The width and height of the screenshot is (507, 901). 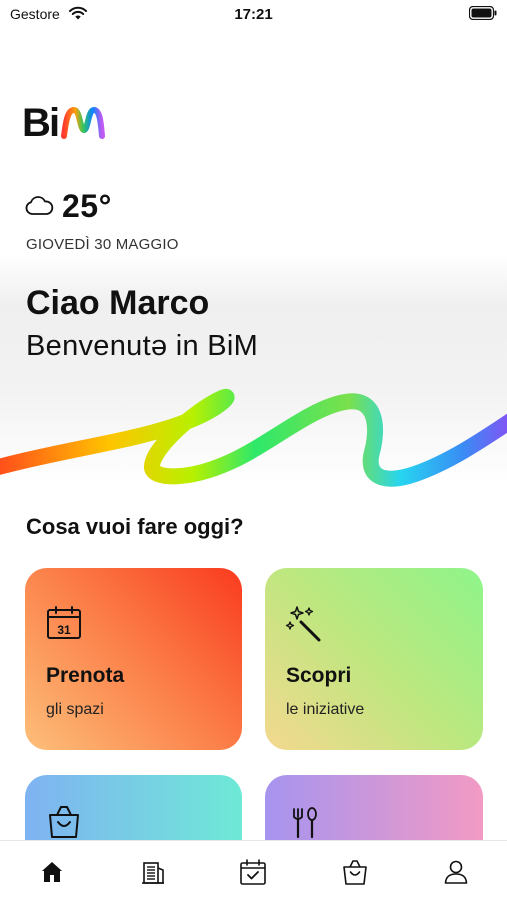 What do you see at coordinates (303, 624) in the screenshot?
I see `magic-wand-icon` at bounding box center [303, 624].